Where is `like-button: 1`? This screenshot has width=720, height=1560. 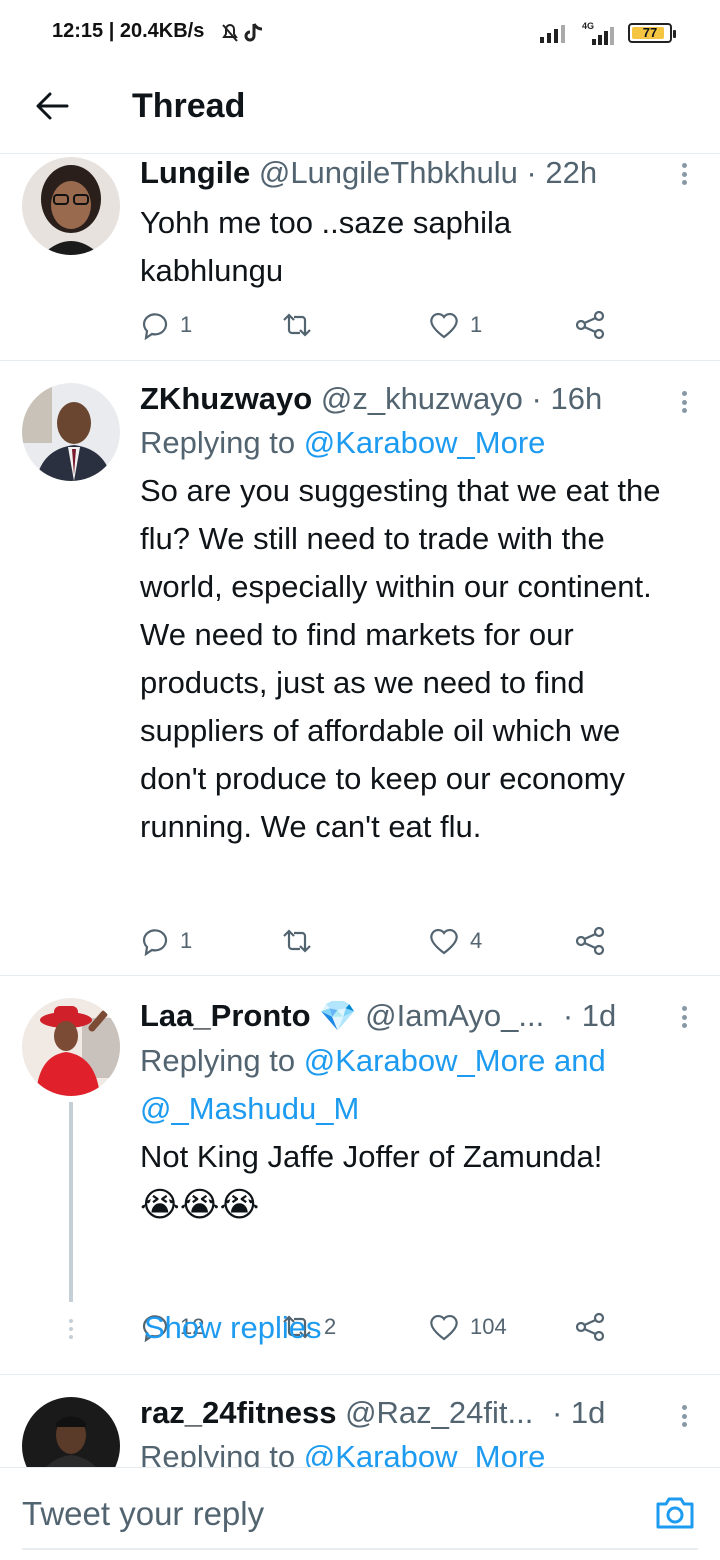
like-button: 1 is located at coordinates (455, 325).